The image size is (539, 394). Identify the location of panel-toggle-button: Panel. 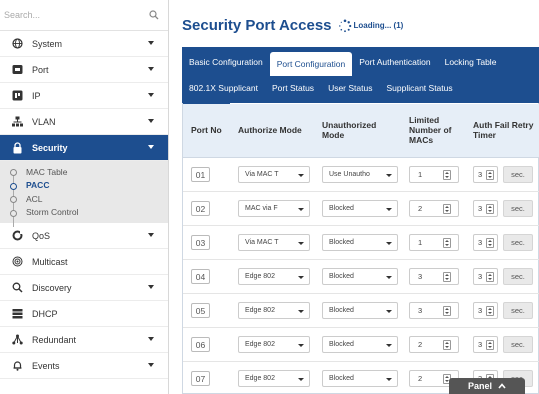
(487, 386).